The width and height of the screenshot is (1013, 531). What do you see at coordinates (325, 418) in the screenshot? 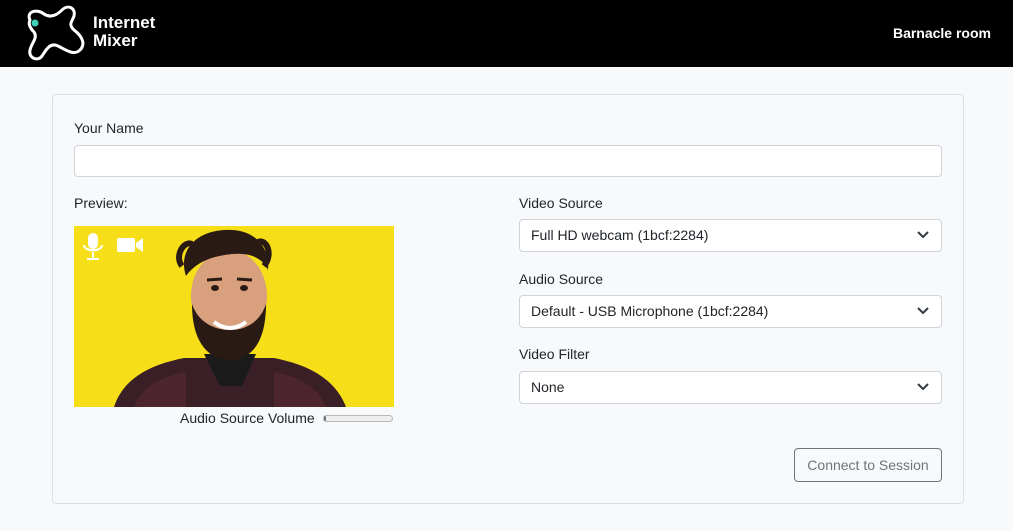
I see `volume-meter-fill` at bounding box center [325, 418].